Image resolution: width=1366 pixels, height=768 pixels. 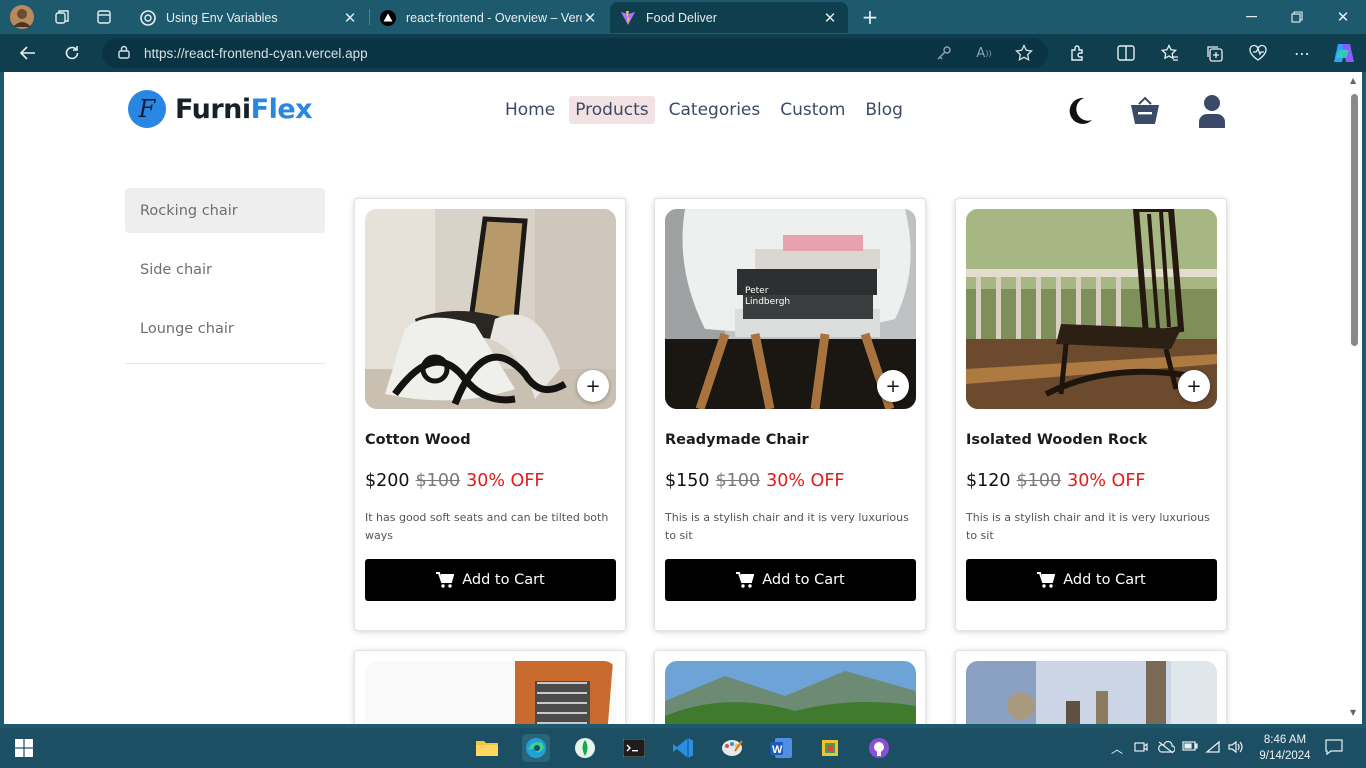 I want to click on product-image-wooden-rocker-porch: +, so click(x=1091, y=309).